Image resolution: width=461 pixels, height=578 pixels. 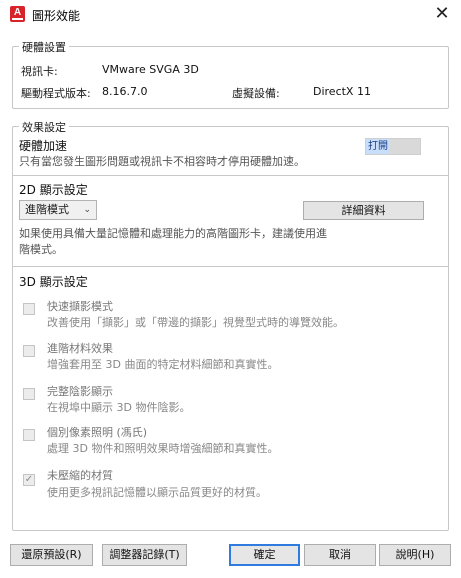 What do you see at coordinates (378, 146) in the screenshot?
I see `hw-accel-toggle-label: 打開` at bounding box center [378, 146].